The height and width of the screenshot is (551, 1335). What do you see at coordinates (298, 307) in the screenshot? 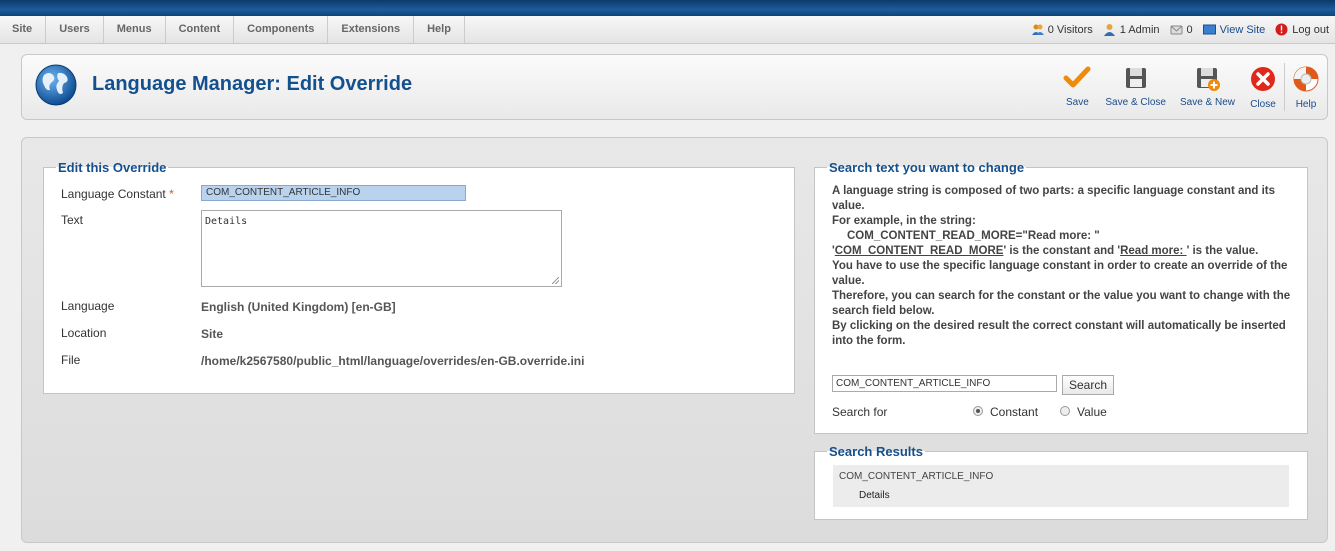
I see `language-value: English (United Kingdom) [en-GB]` at bounding box center [298, 307].